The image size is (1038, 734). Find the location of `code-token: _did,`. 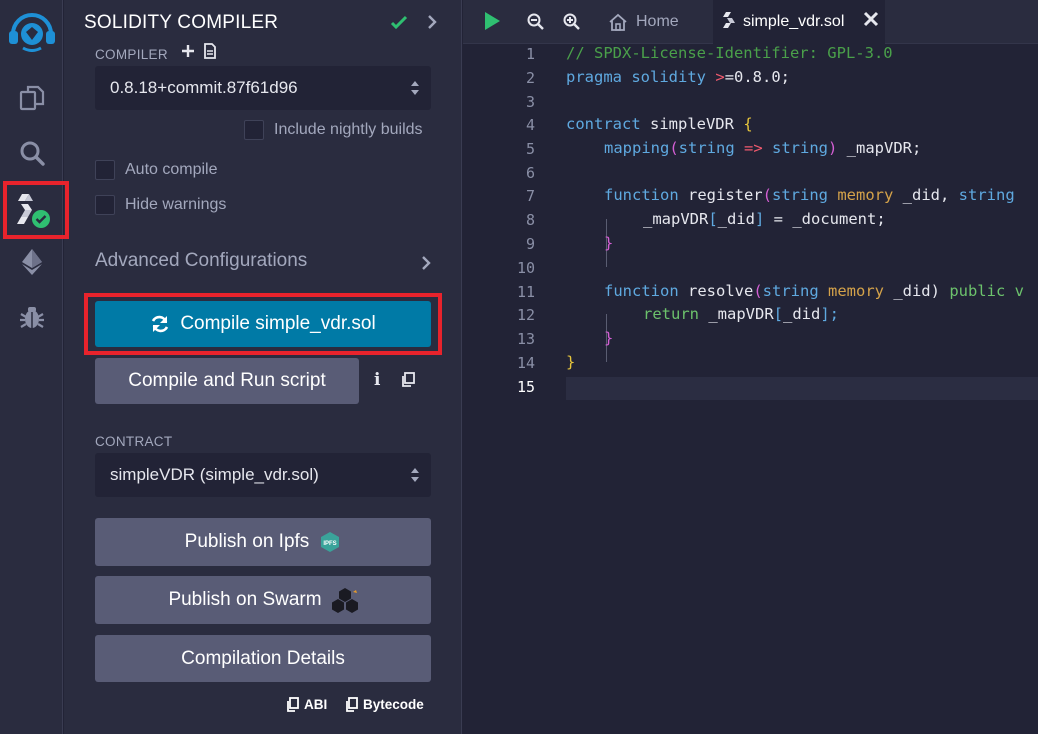

code-token: _did, is located at coordinates (926, 195).